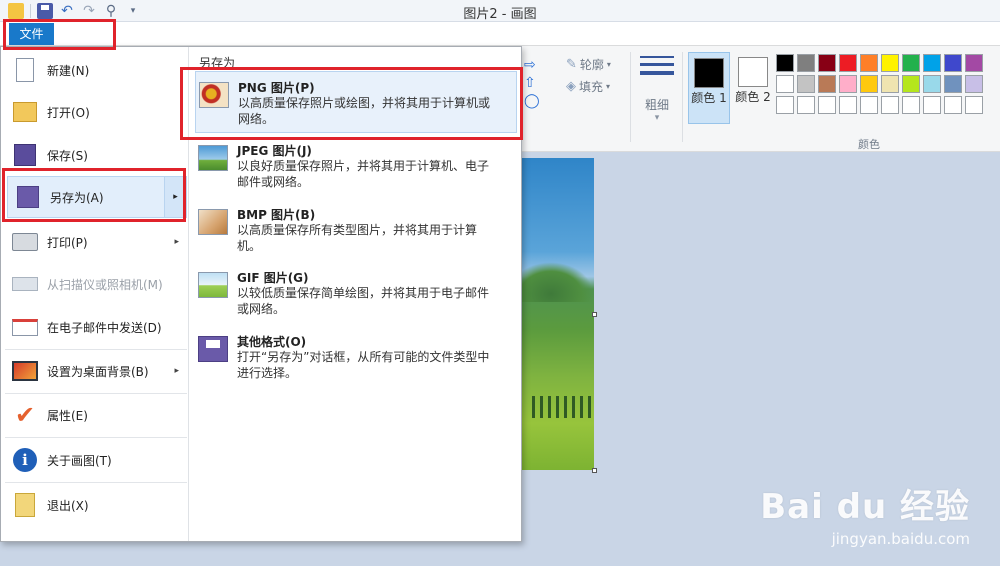 This screenshot has height=566, width=1000. Describe the element at coordinates (213, 285) in the screenshot. I see `gif-image-icon` at that location.